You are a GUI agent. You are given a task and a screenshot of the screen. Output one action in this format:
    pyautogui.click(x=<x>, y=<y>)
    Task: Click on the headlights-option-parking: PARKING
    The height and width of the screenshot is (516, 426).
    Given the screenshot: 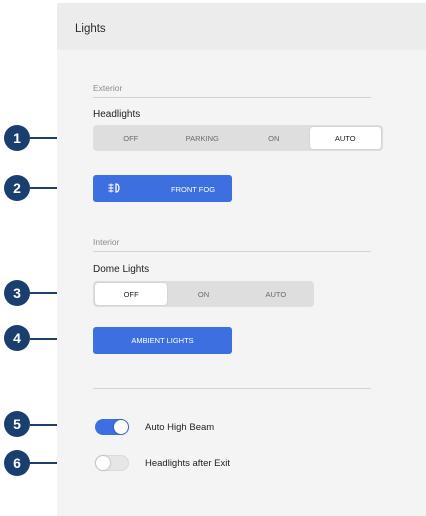 What is the action you would take?
    pyautogui.click(x=203, y=138)
    